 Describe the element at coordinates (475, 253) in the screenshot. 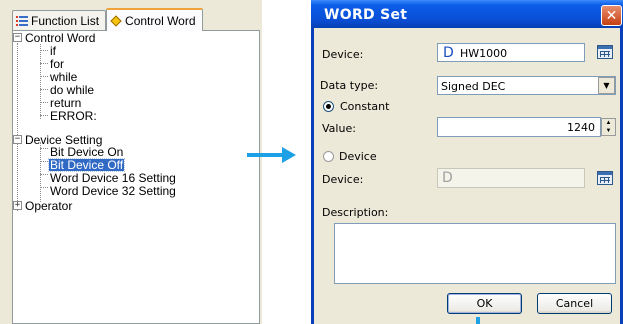

I see `description-textarea` at that location.